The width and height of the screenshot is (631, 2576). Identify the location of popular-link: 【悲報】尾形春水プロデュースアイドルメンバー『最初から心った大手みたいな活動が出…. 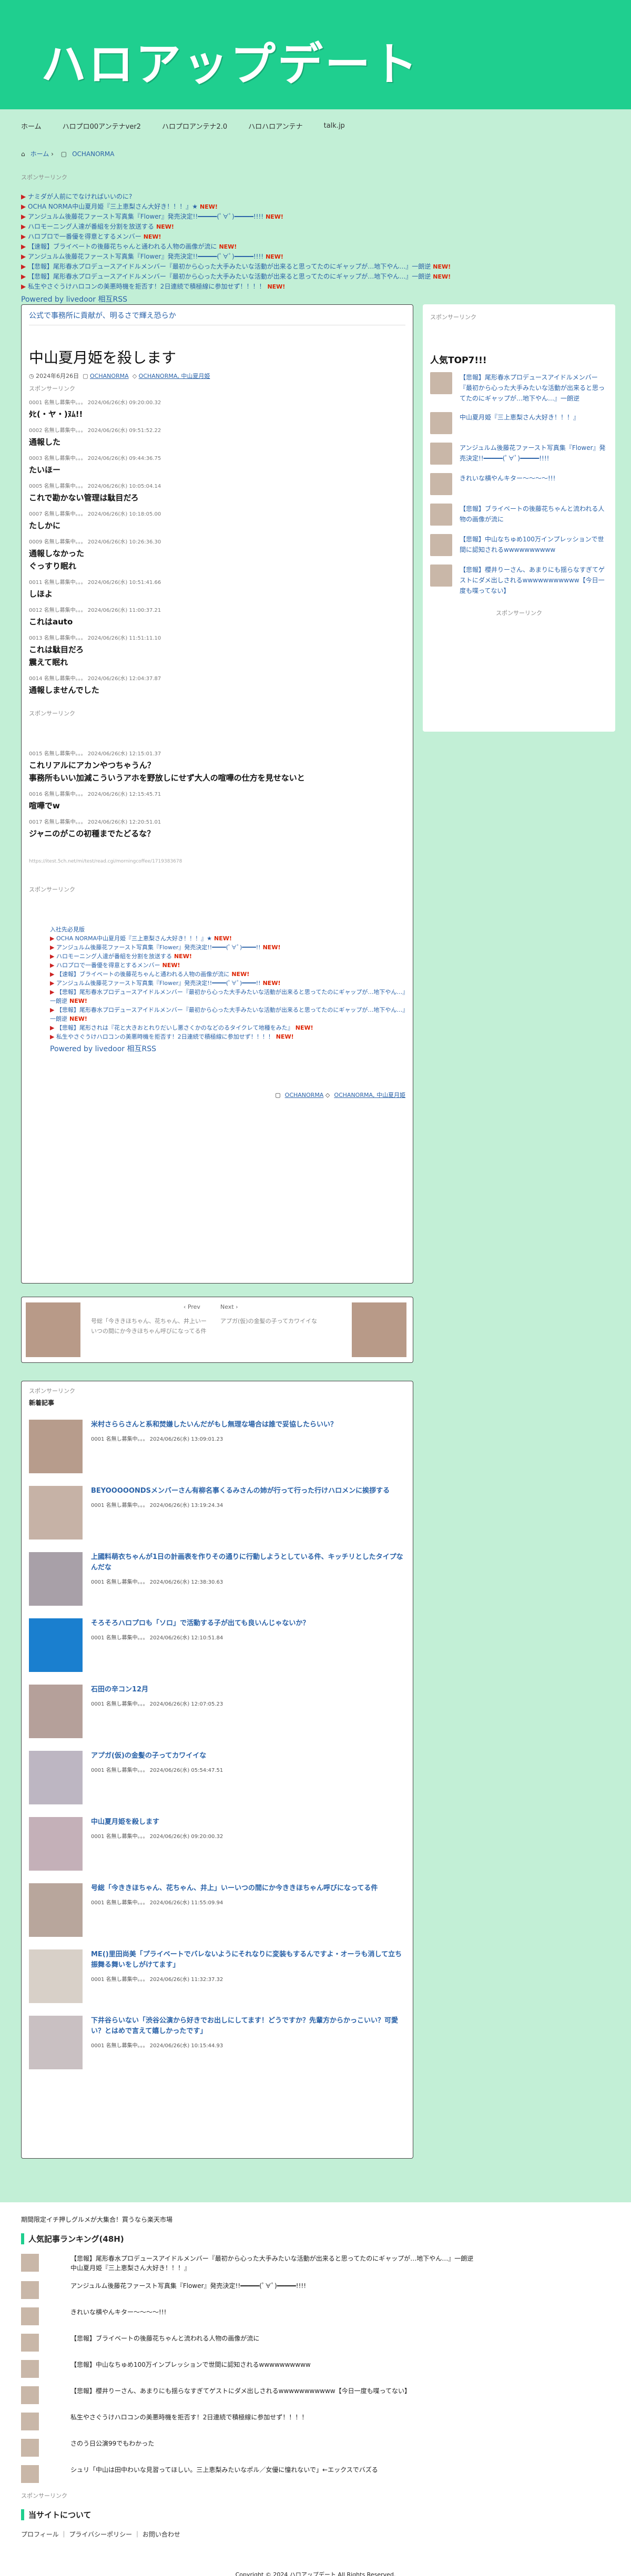
(534, 388).